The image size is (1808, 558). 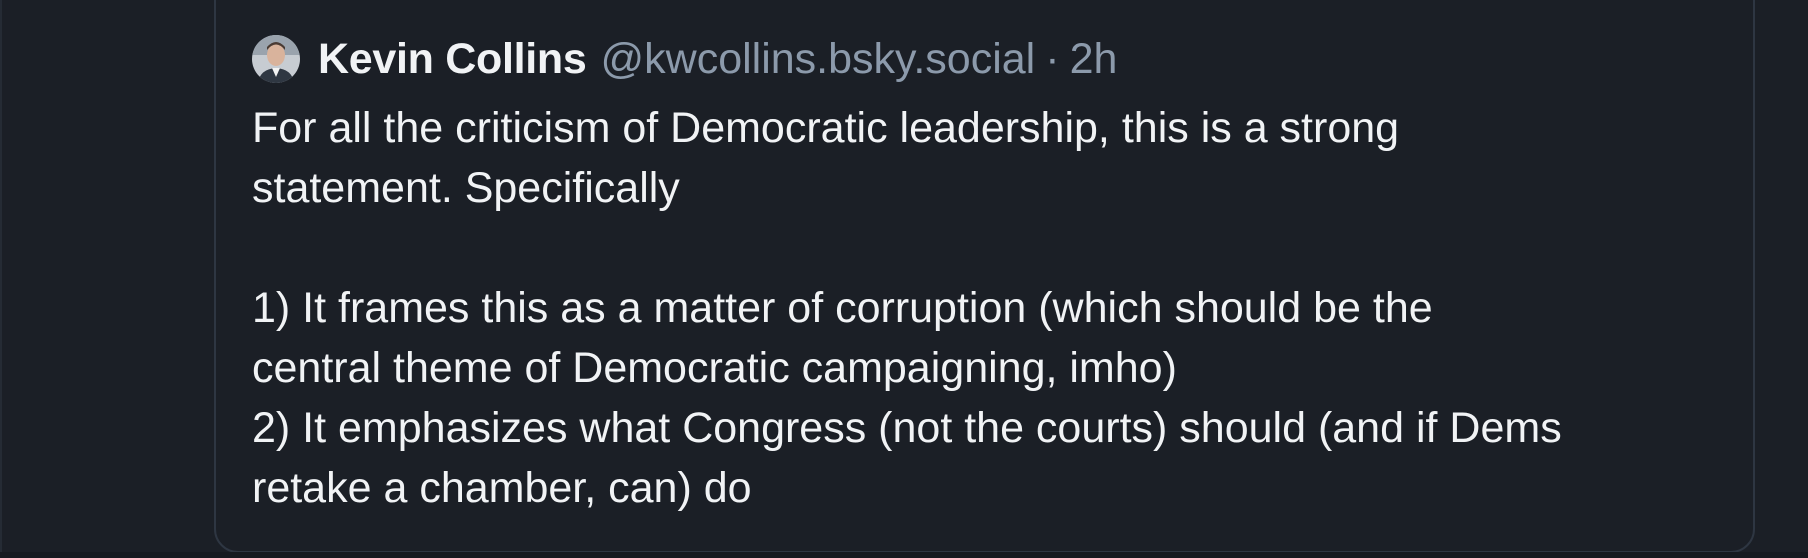 I want to click on author-avatar, so click(x=276, y=59).